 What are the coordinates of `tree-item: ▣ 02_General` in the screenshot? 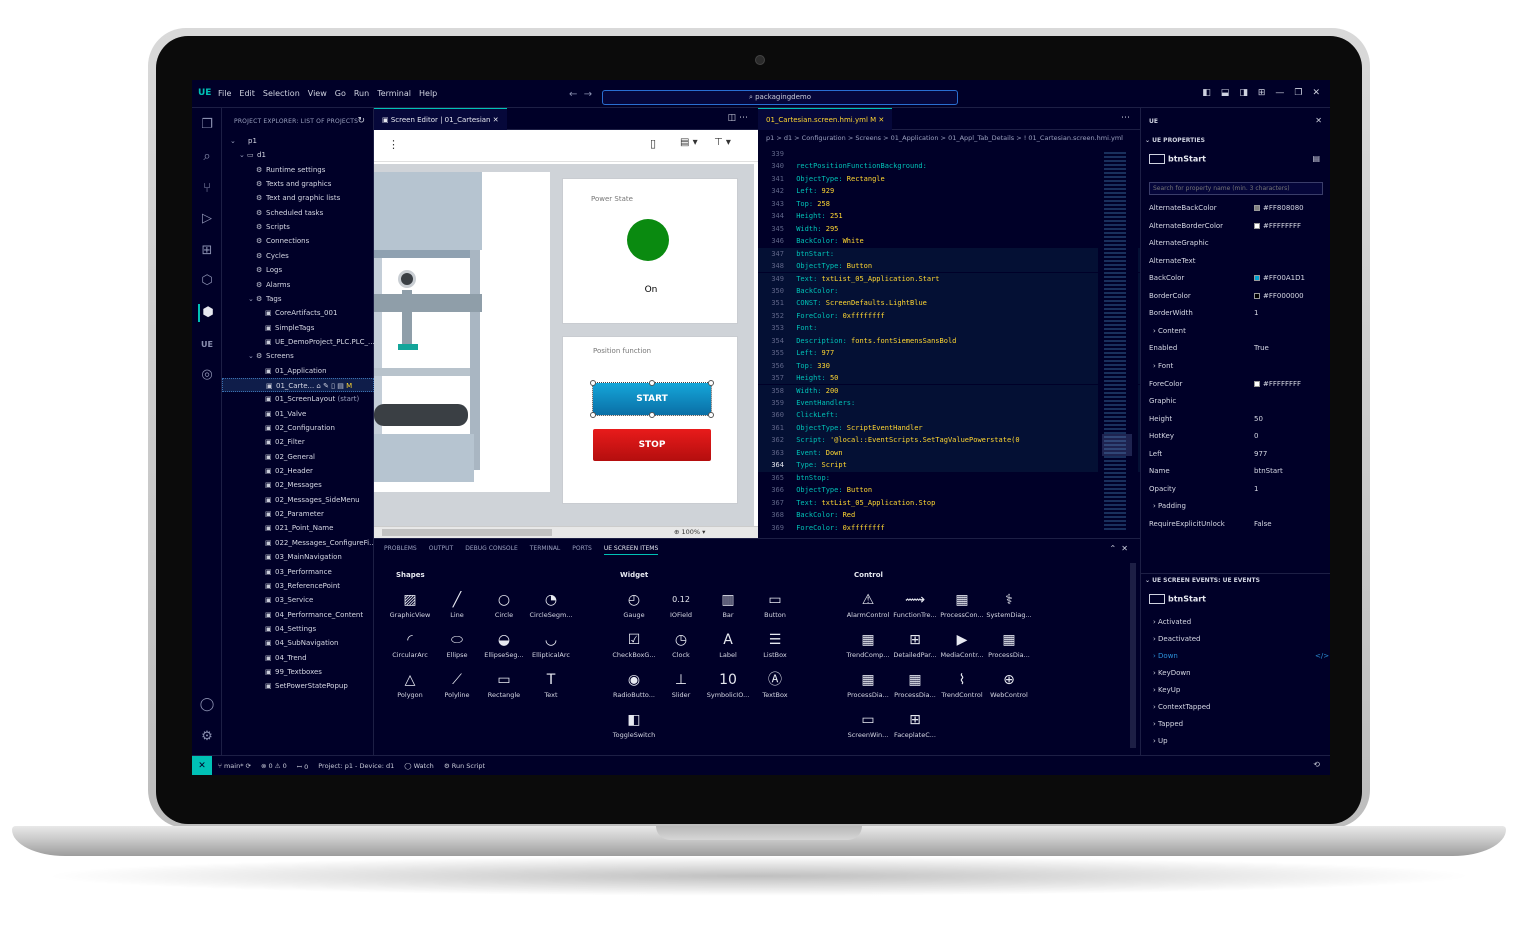 It's located at (286, 457).